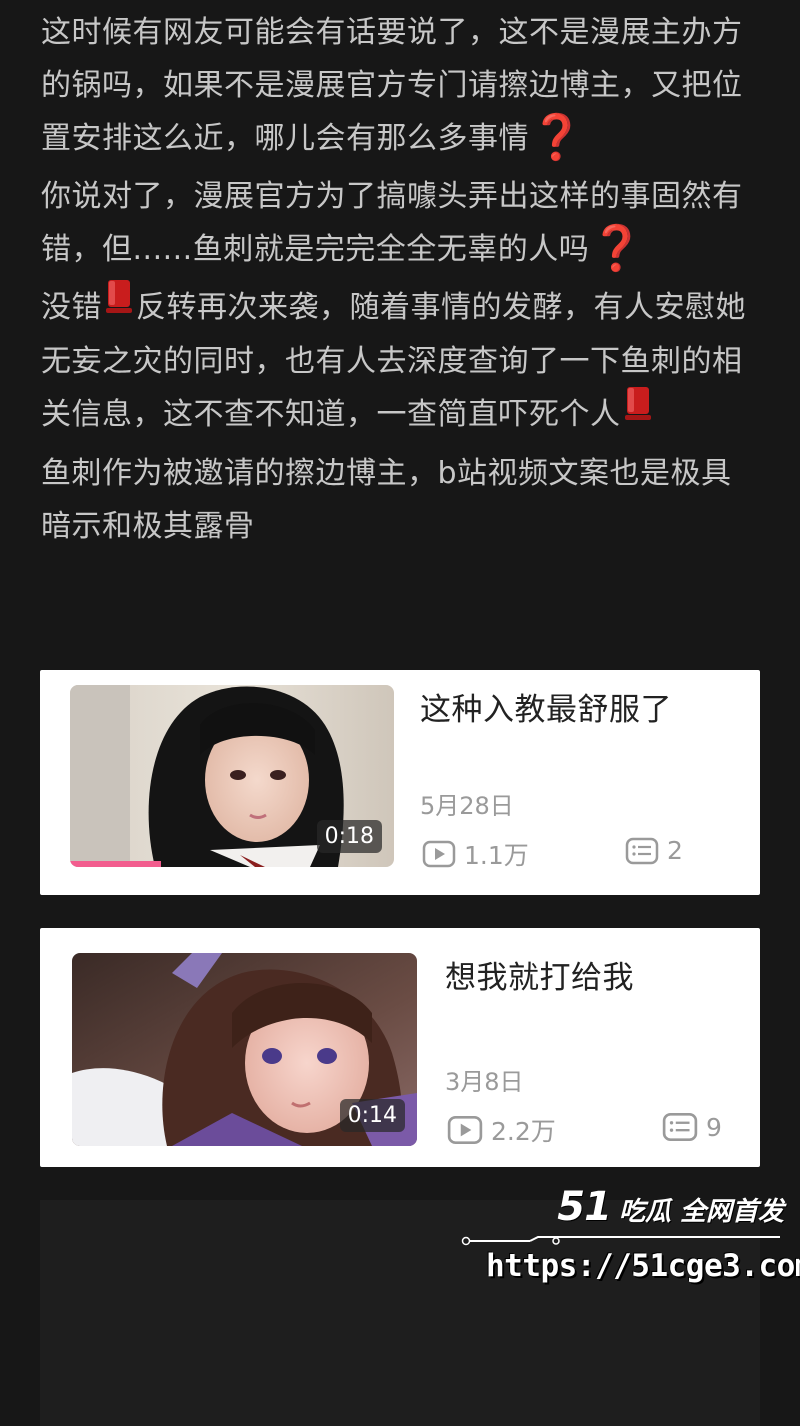  I want to click on watermark-logo: 51, so click(584, 1207).